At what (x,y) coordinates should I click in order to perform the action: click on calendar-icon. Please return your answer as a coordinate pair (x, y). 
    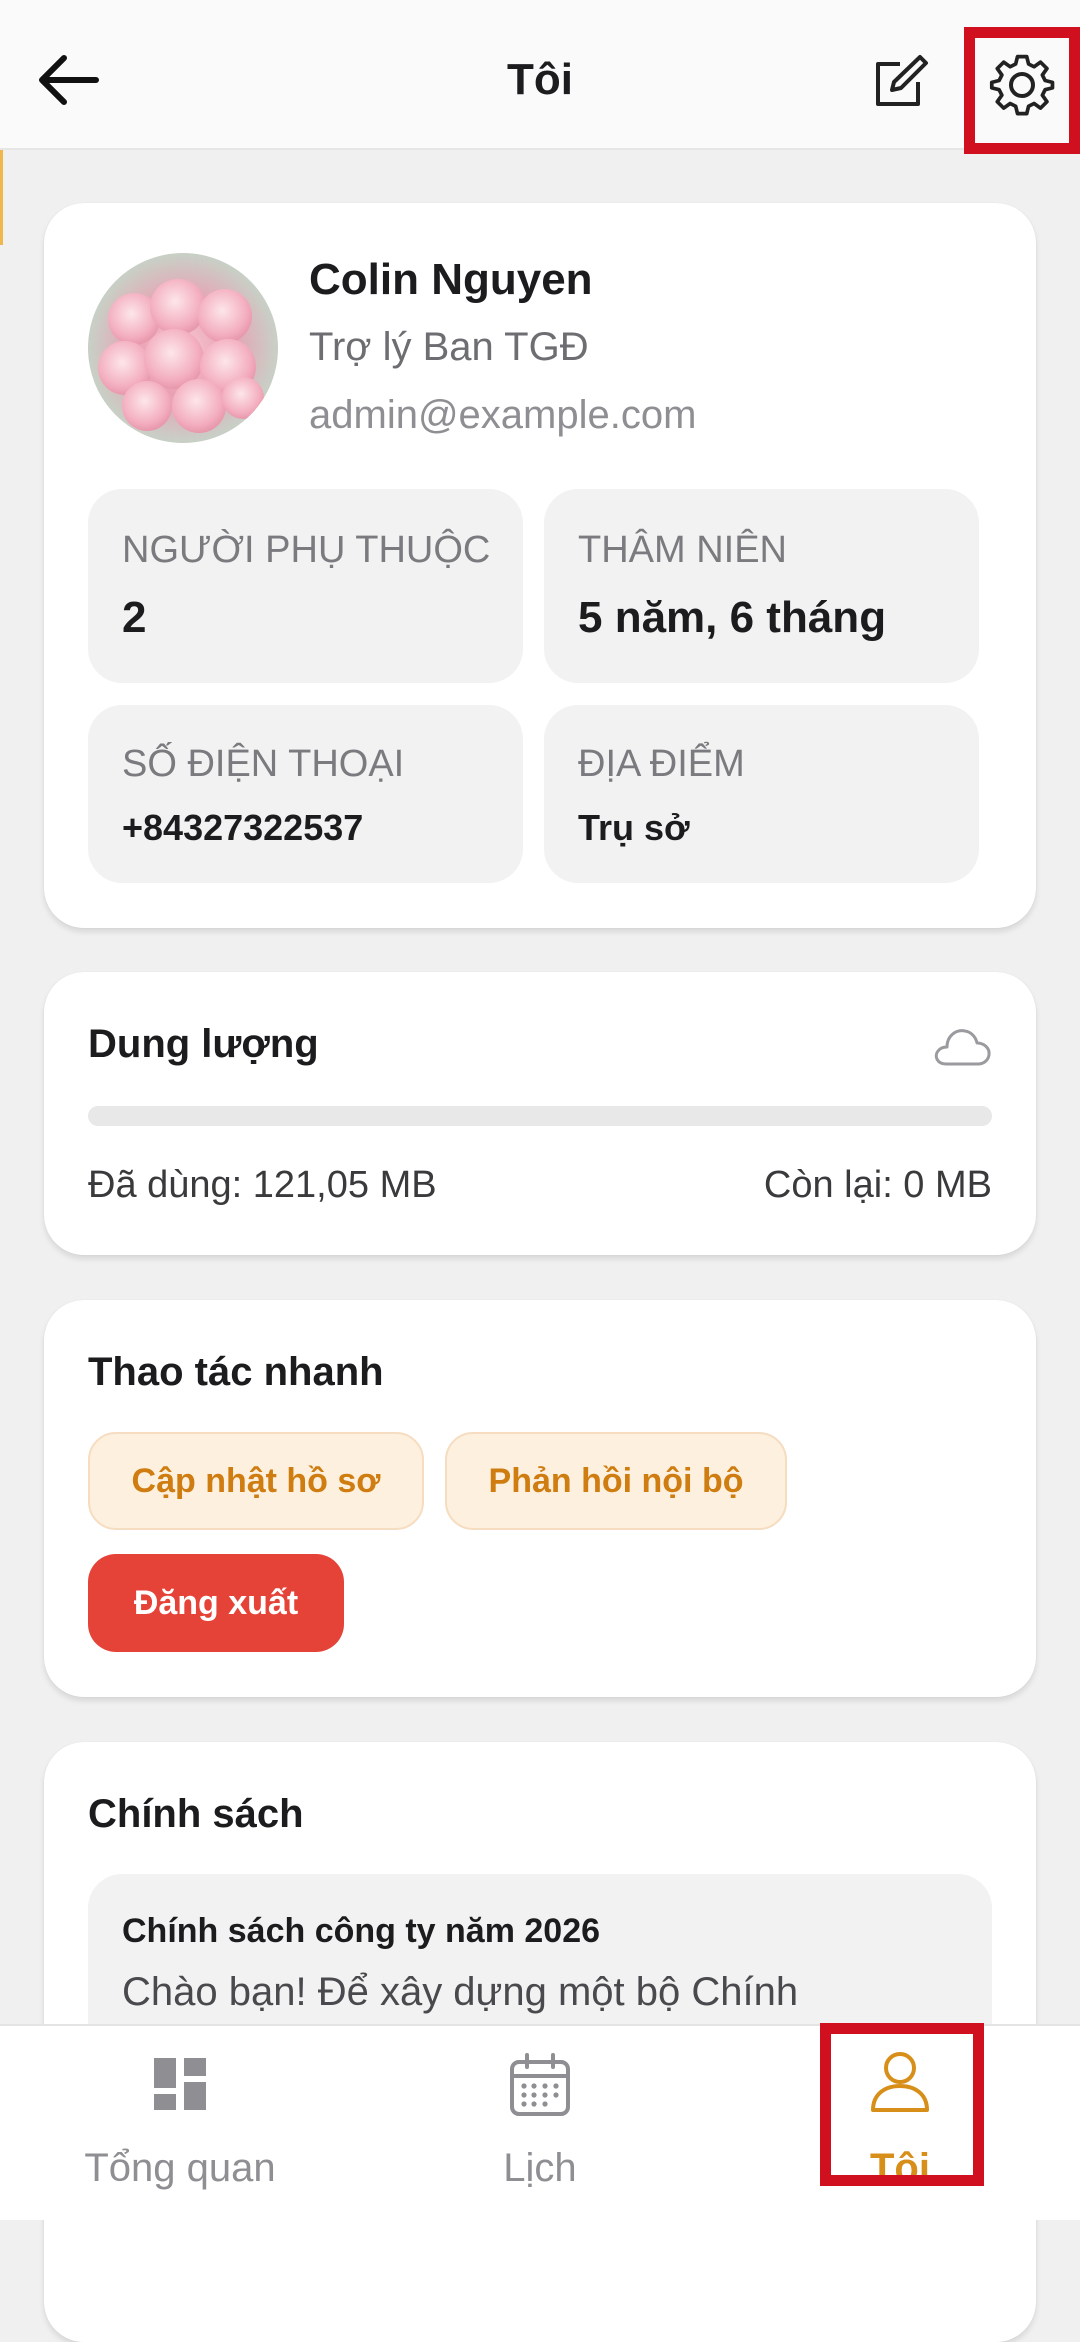
    Looking at the image, I should click on (540, 2084).